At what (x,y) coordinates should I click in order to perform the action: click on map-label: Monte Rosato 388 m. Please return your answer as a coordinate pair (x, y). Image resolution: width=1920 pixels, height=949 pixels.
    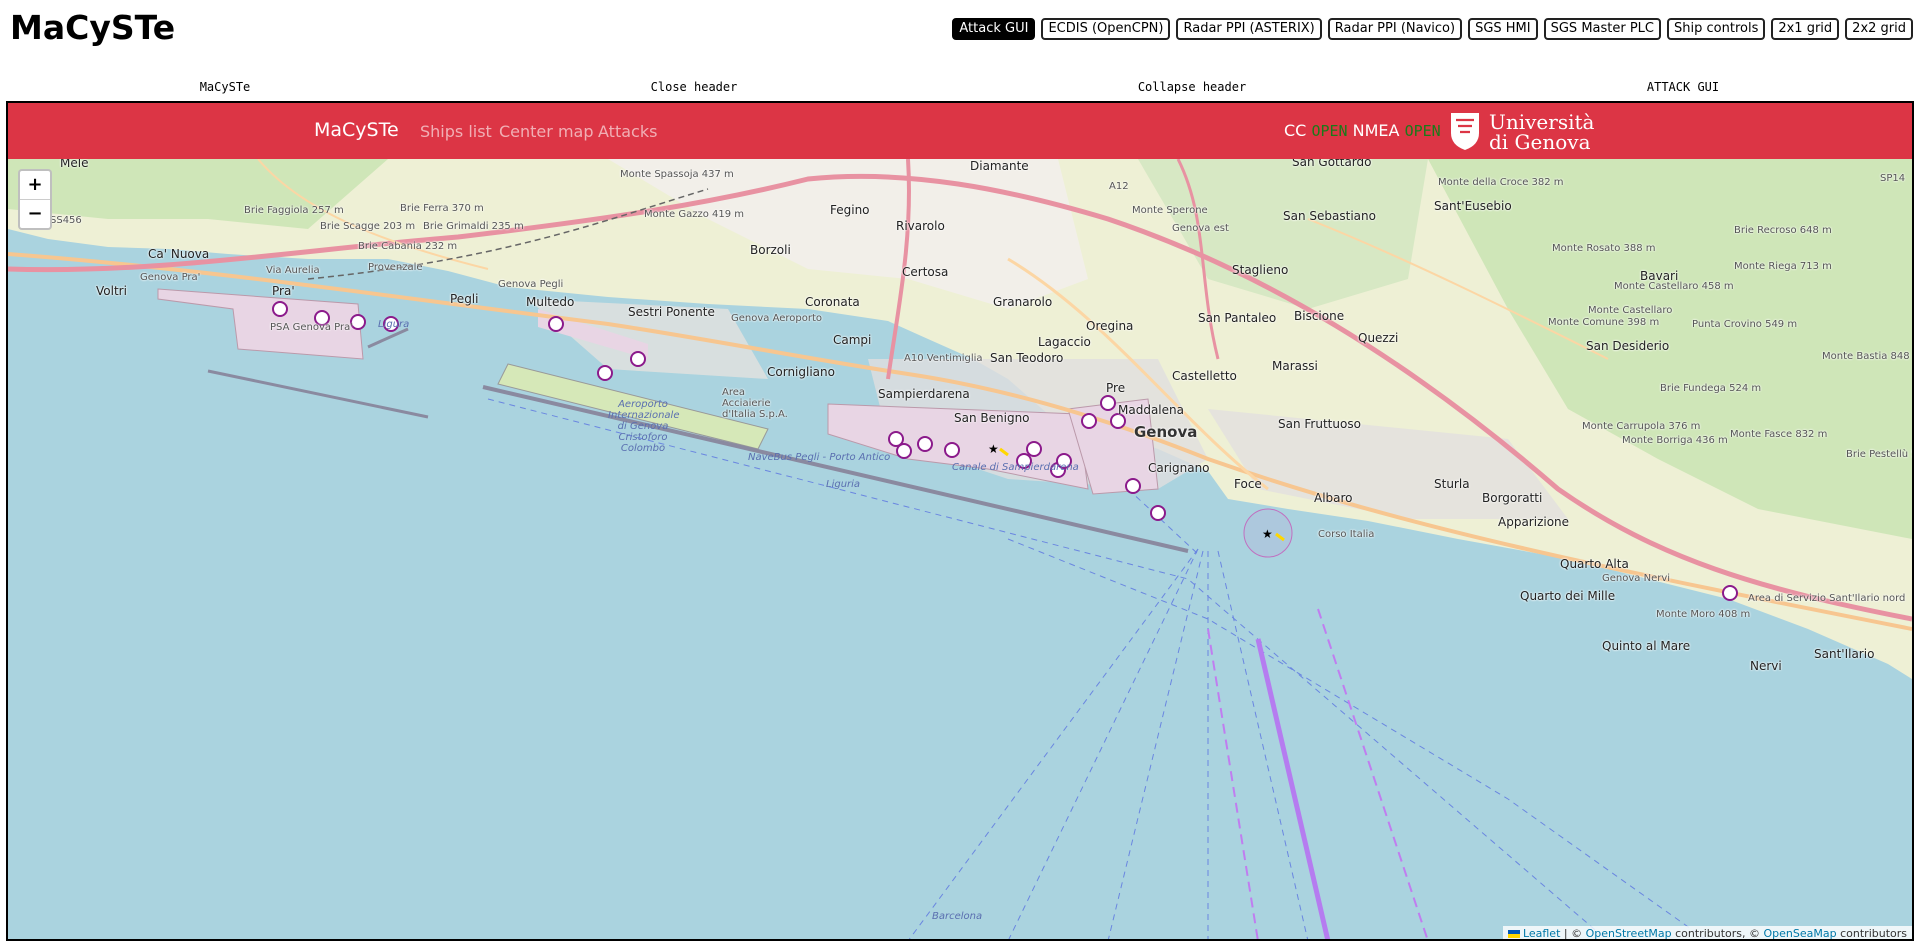
    Looking at the image, I should click on (1604, 248).